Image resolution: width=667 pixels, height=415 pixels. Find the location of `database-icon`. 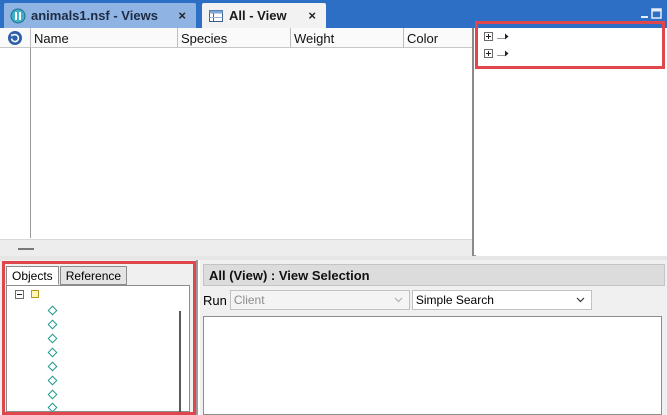

database-icon is located at coordinates (18, 16).